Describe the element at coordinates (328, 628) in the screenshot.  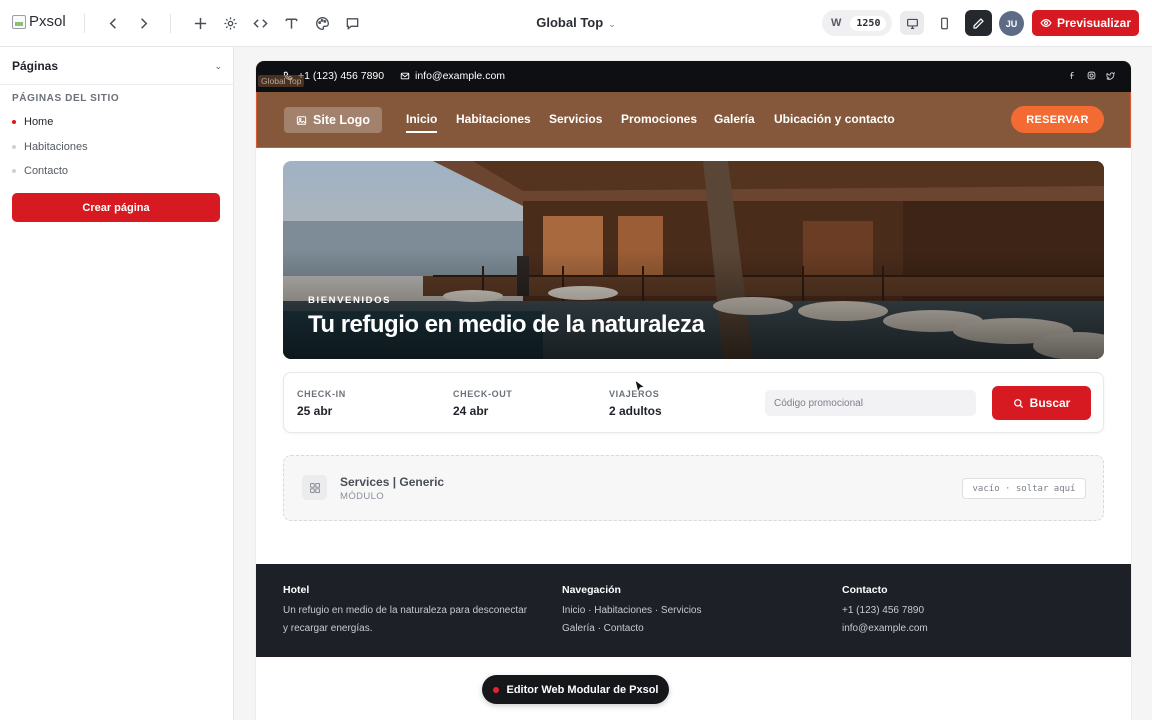
I see `footer-hotel-text: y recargar energías.` at that location.